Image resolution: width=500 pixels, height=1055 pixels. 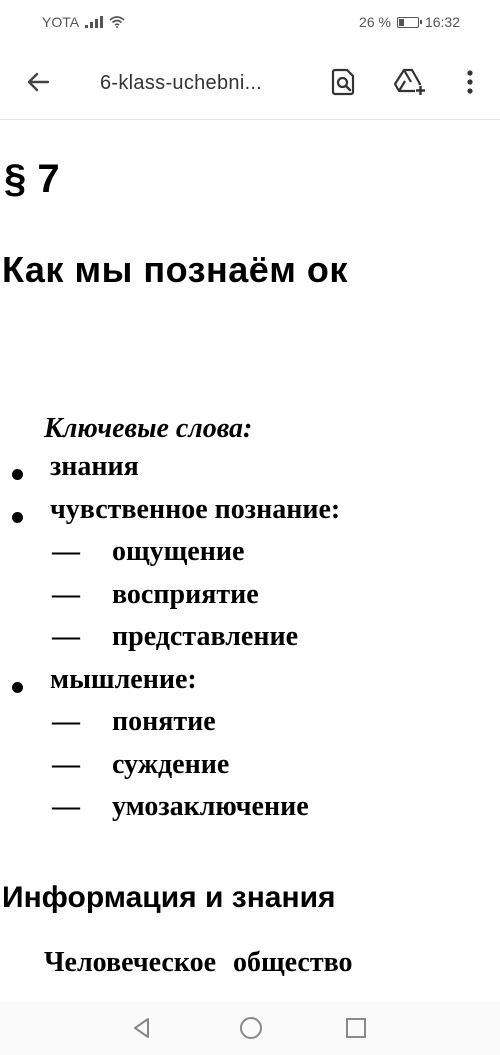 What do you see at coordinates (470, 82) in the screenshot?
I see `more-vert-icon` at bounding box center [470, 82].